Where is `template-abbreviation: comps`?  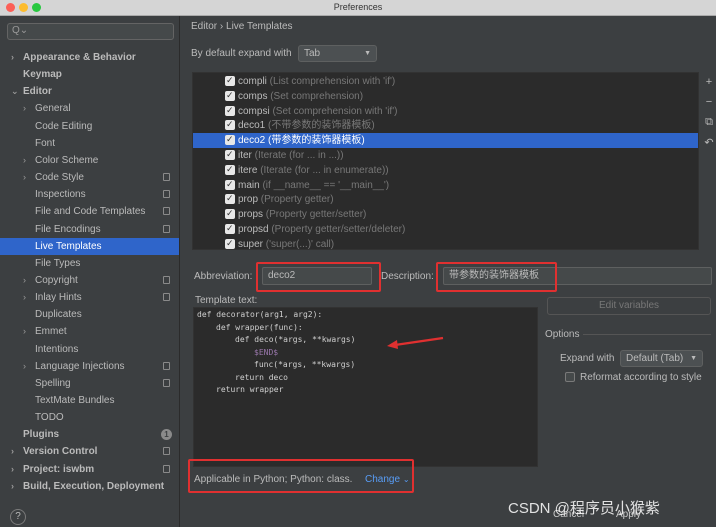
template-abbreviation: comps is located at coordinates (253, 96).